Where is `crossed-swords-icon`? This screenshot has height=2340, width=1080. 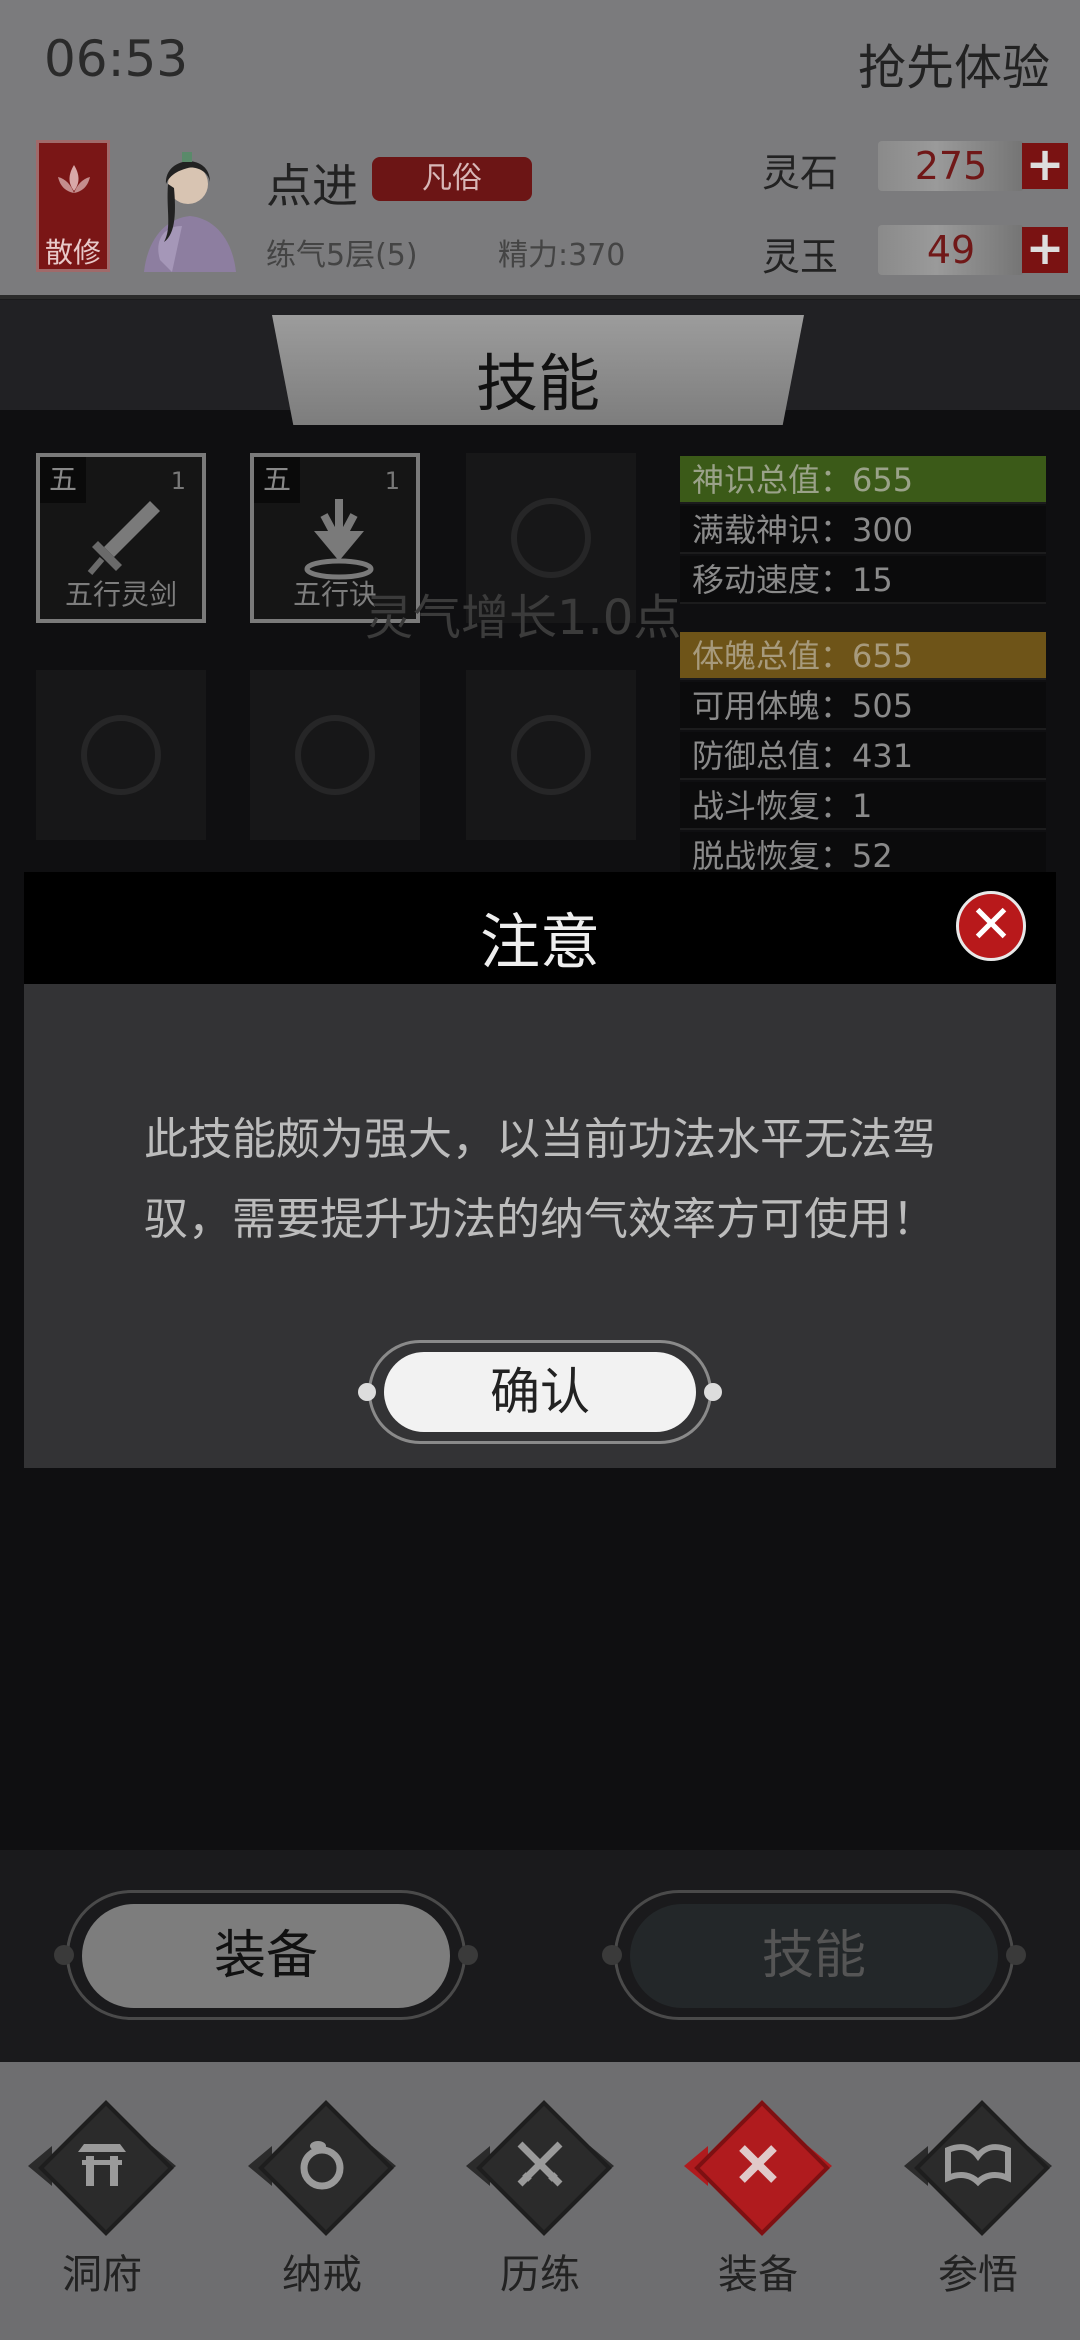
crossed-swords-icon is located at coordinates (540, 2164).